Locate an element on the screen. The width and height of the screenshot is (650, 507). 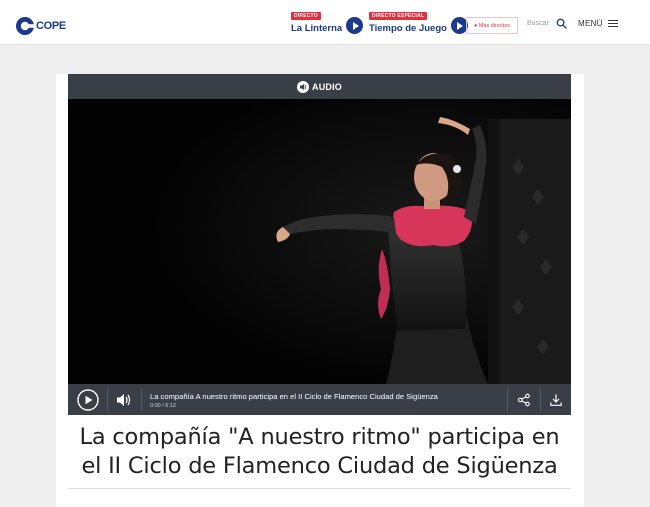
search is located at coordinates (547, 23).